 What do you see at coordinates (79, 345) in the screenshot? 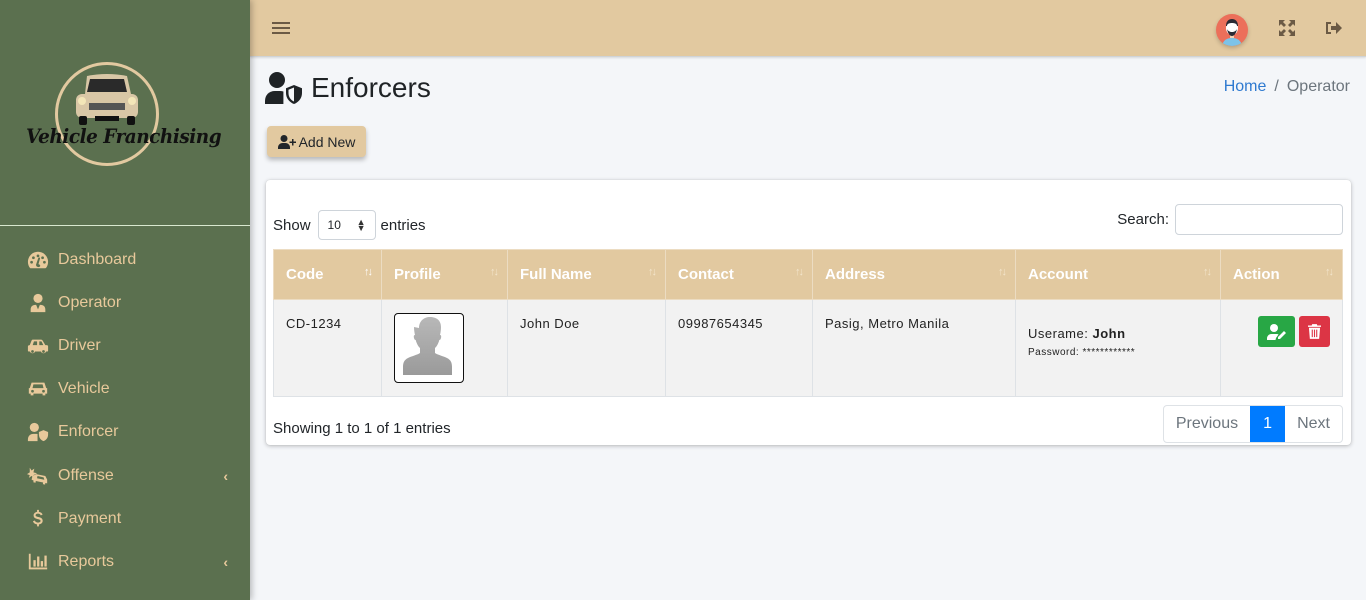
I see `sidebar-item-label: Driver` at bounding box center [79, 345].